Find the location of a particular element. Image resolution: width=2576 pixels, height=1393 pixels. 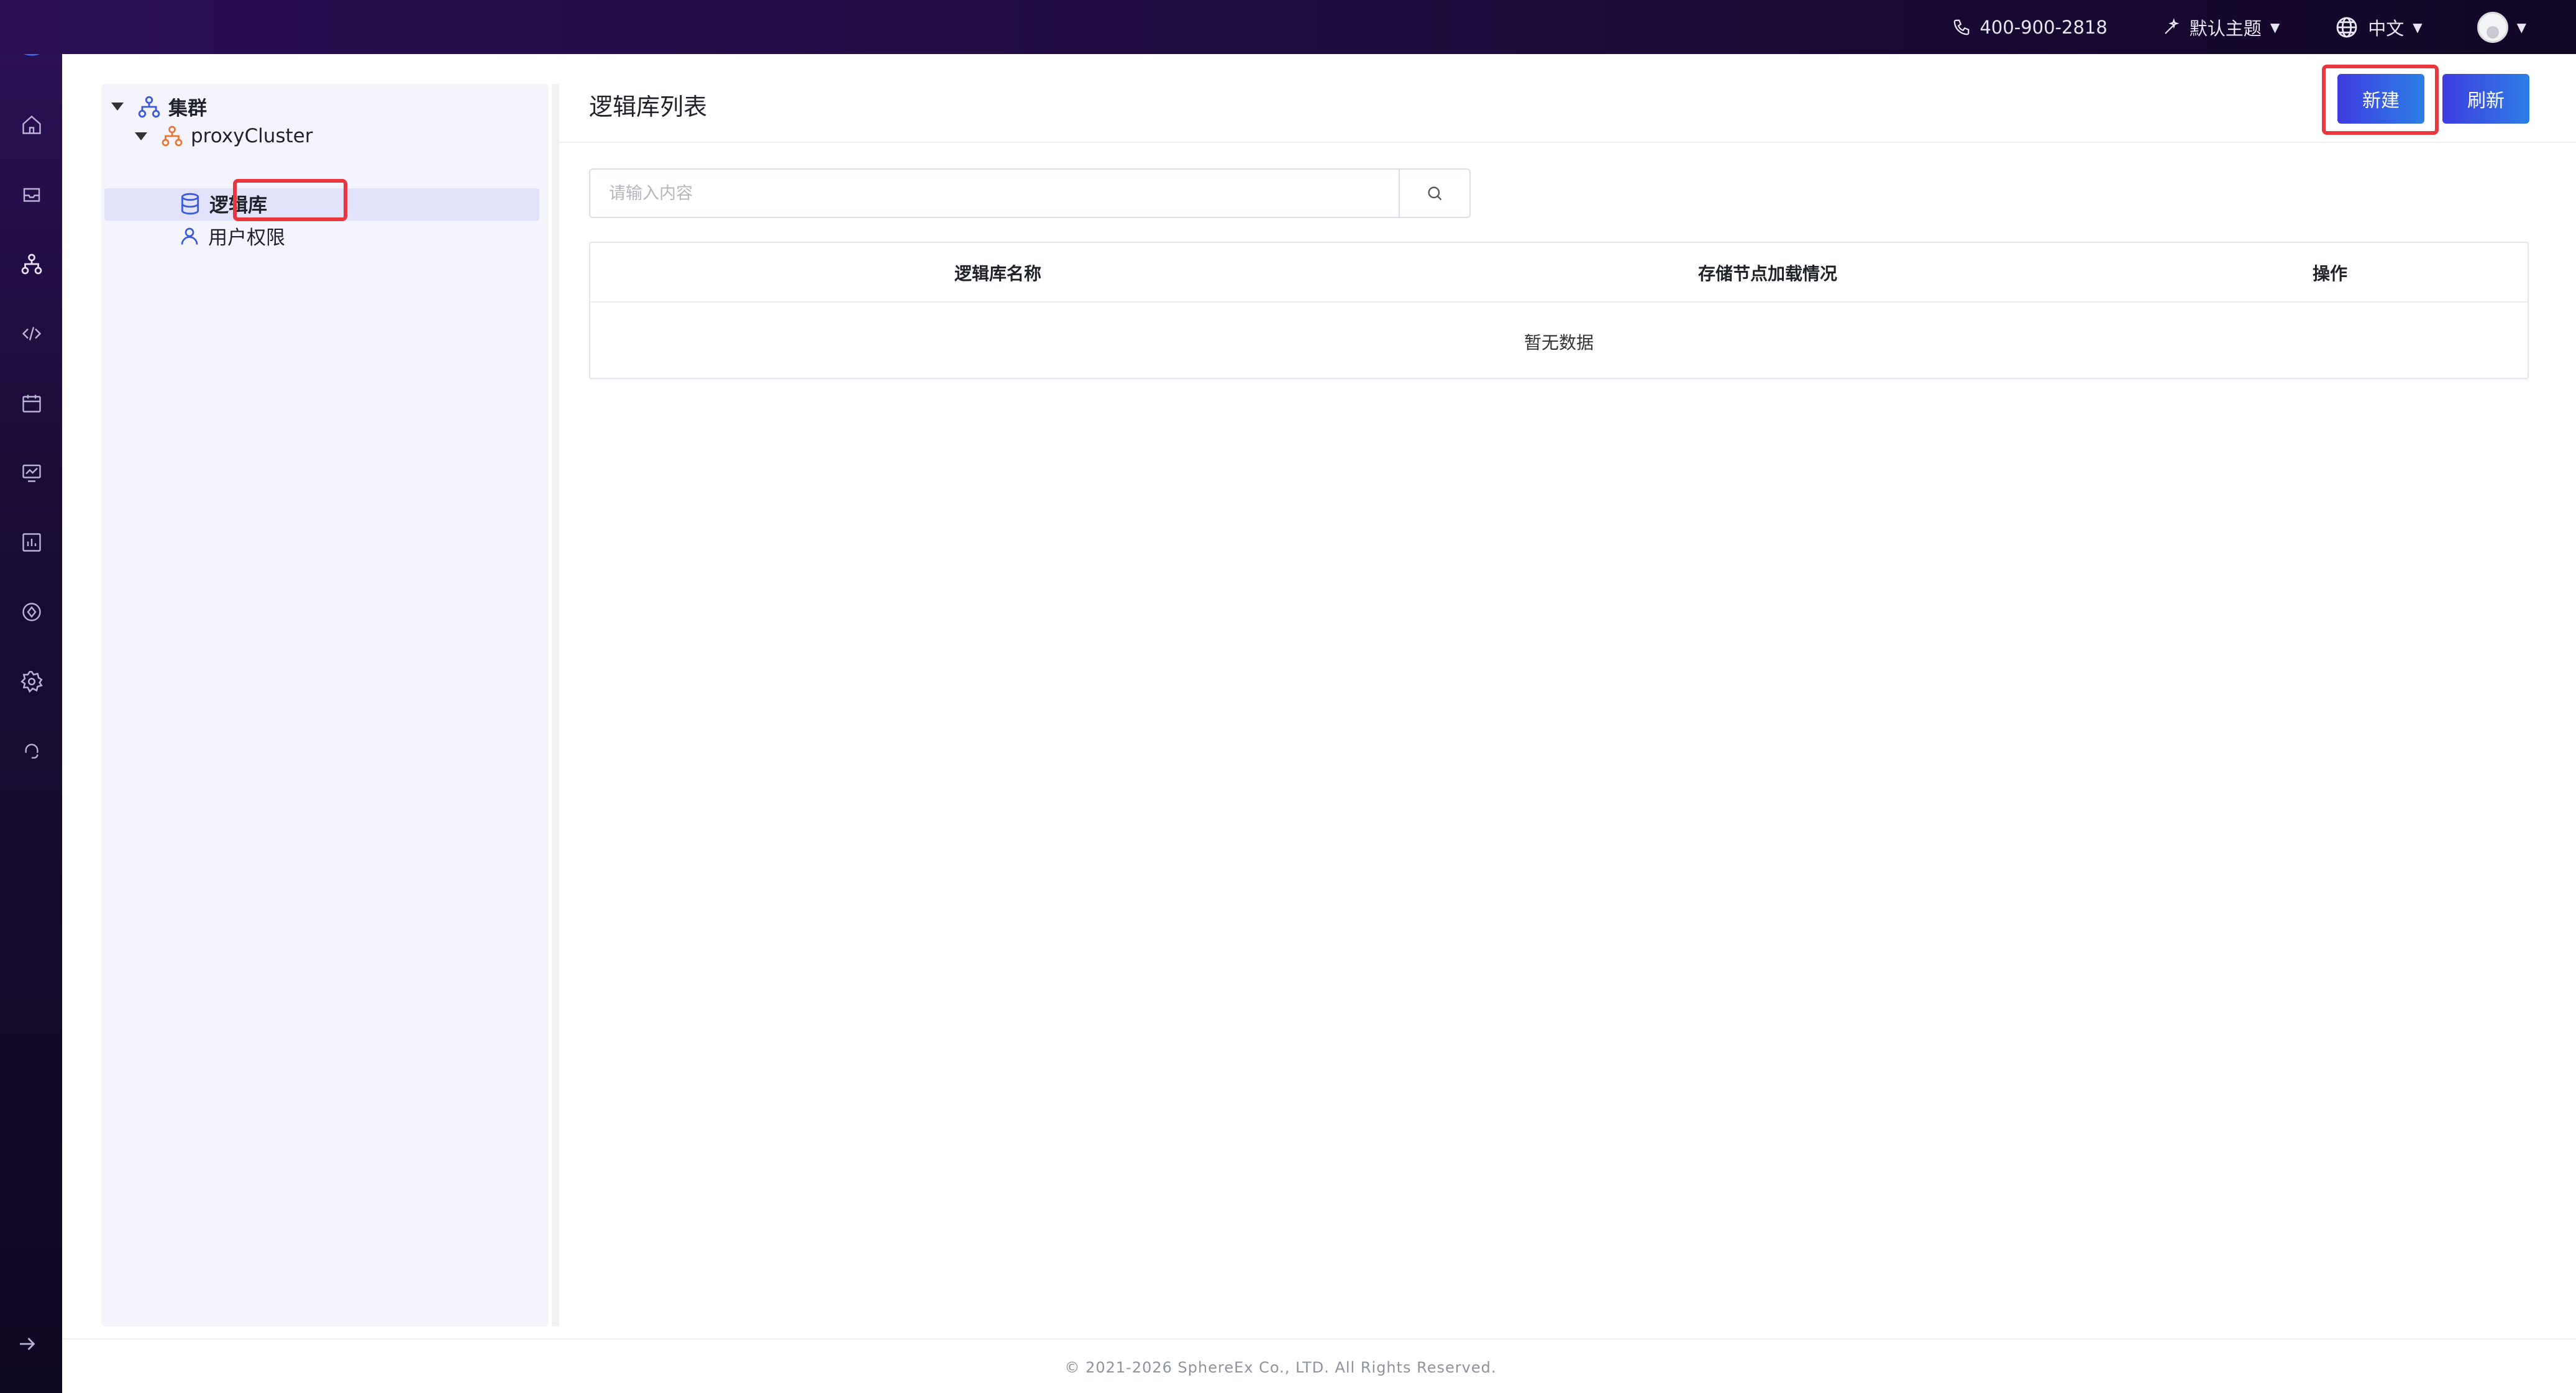

report-icon is located at coordinates (32, 542).